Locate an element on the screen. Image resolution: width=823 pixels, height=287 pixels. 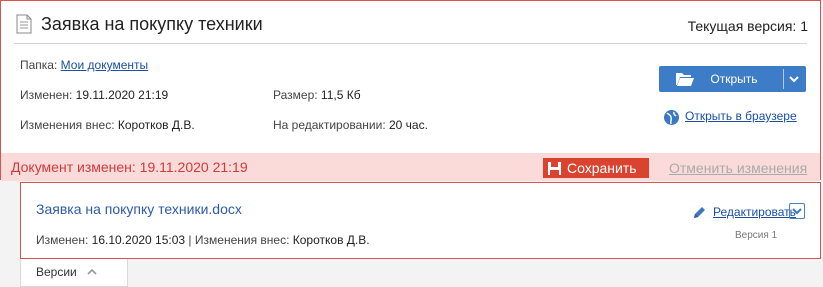
document-icon is located at coordinates (24, 24).